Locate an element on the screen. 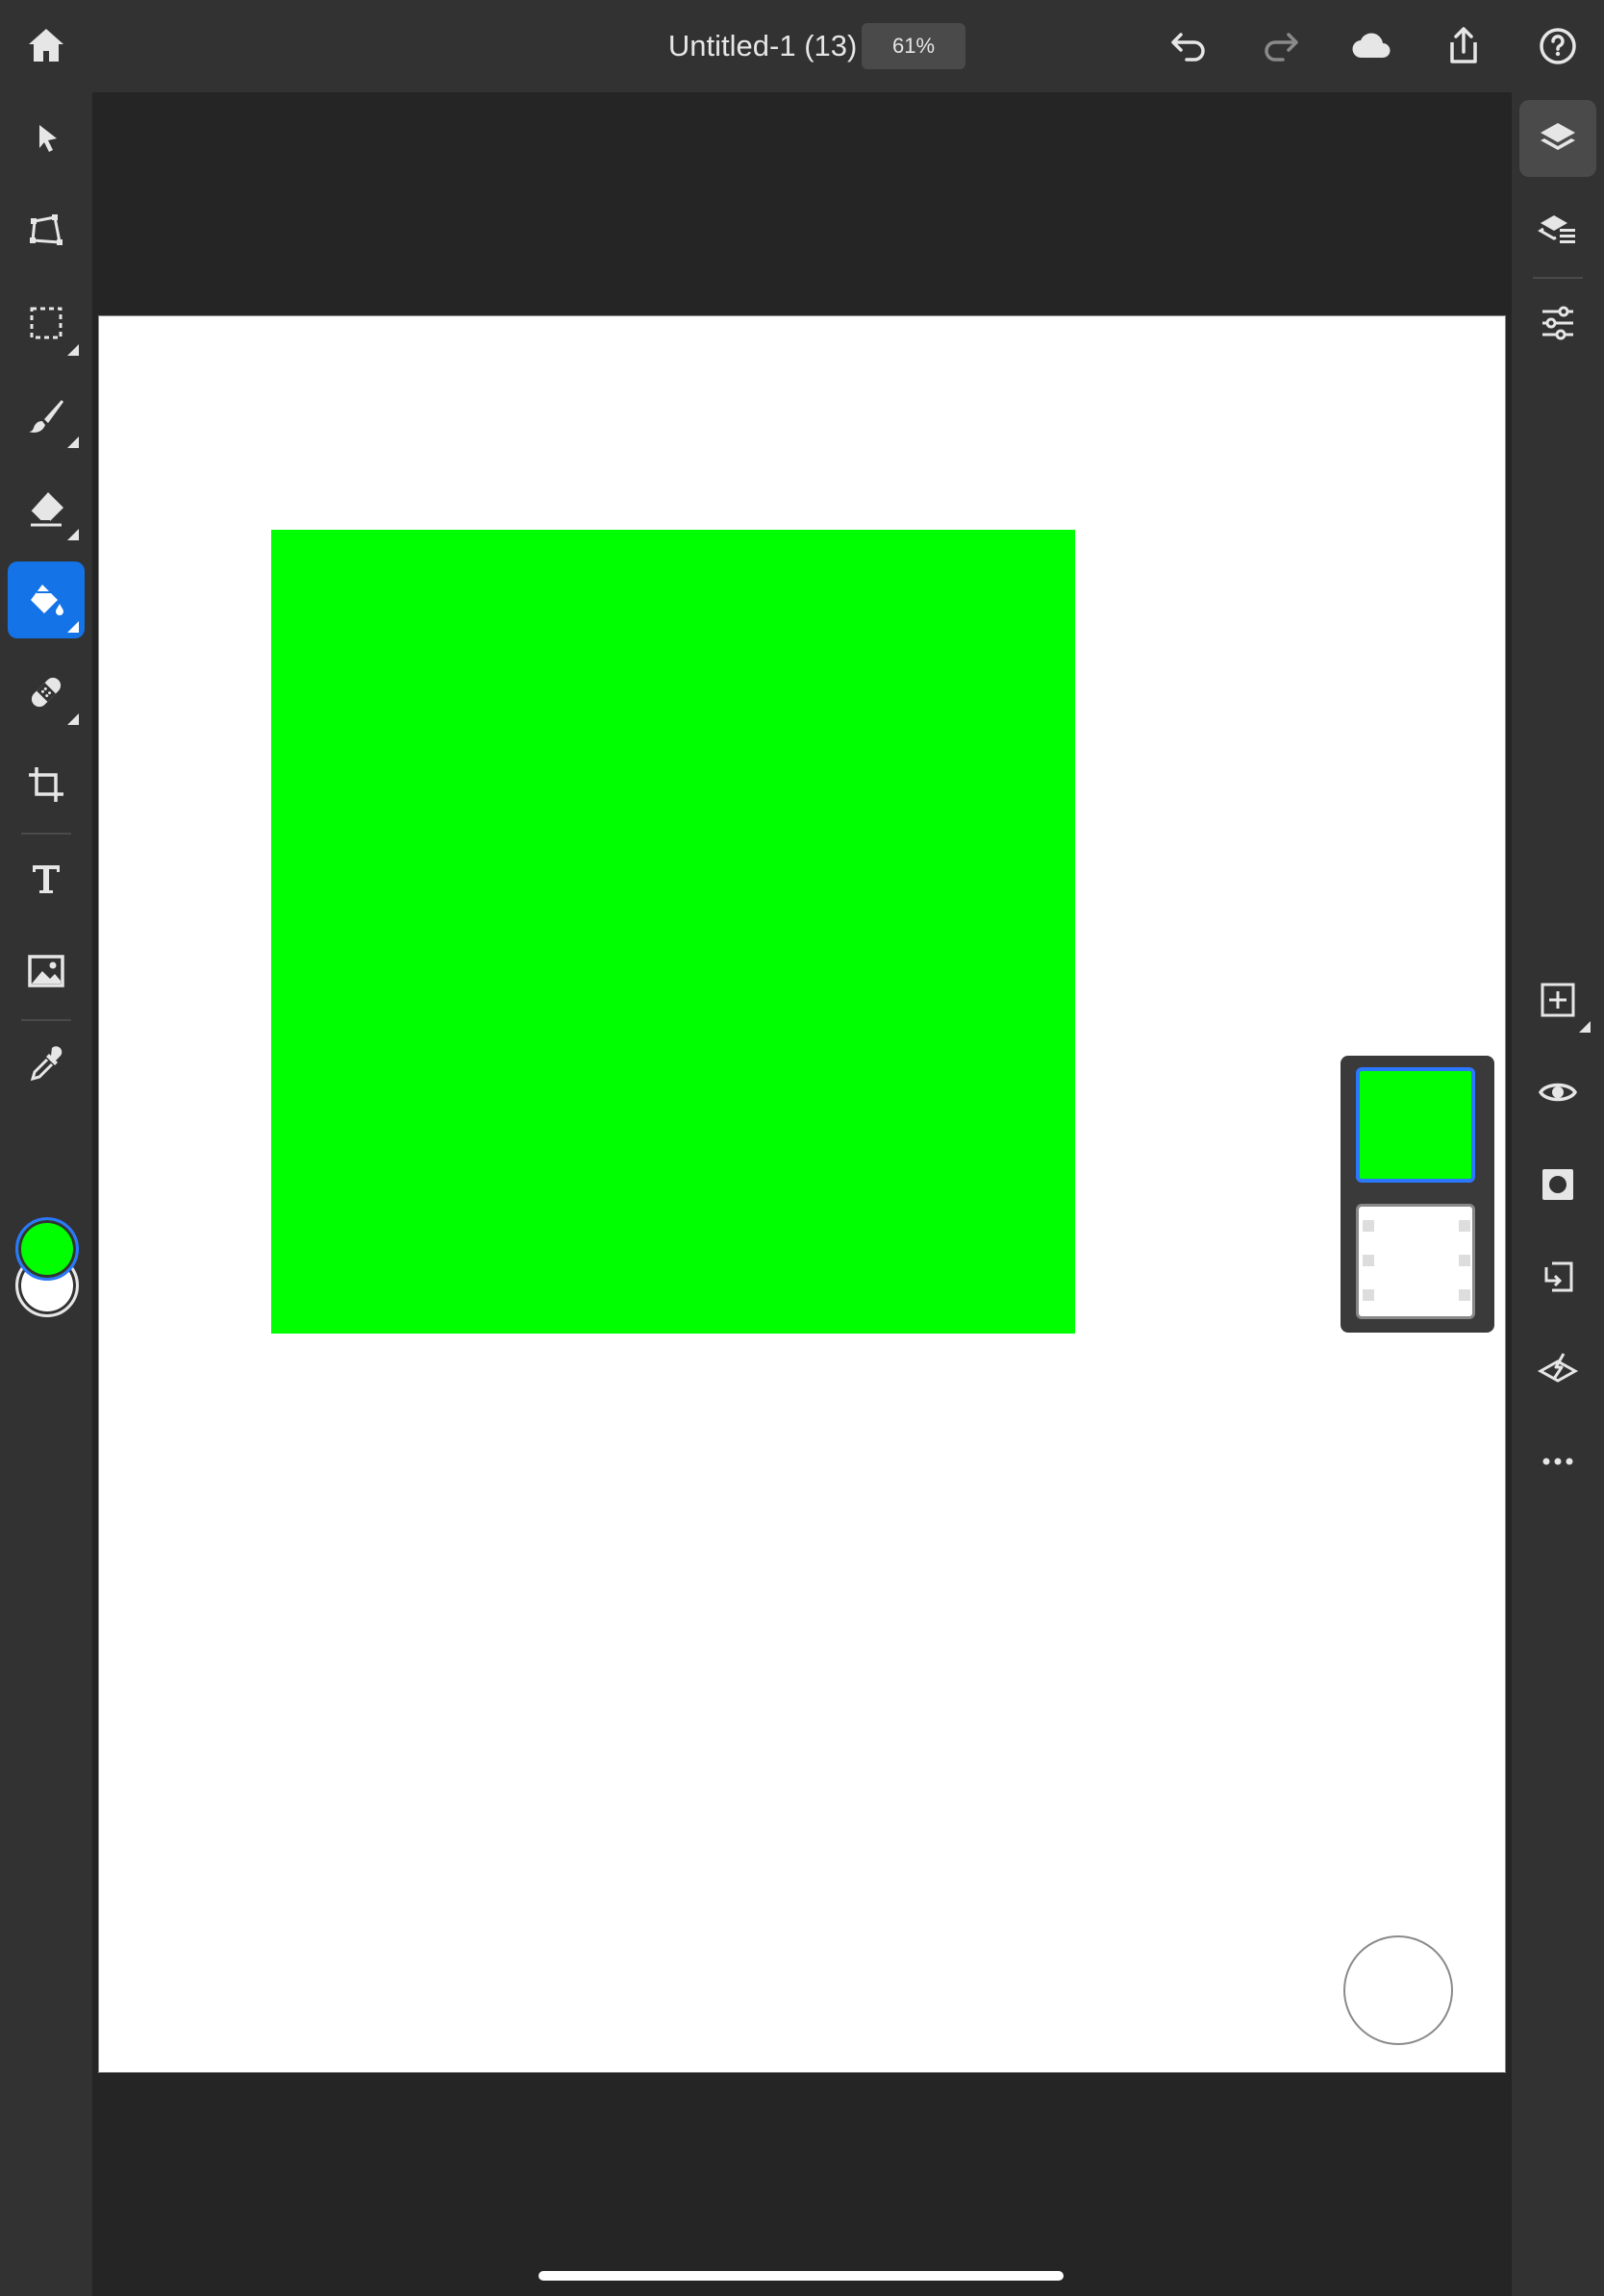 The width and height of the screenshot is (1604, 2296). cloud-icon is located at coordinates (1371, 46).